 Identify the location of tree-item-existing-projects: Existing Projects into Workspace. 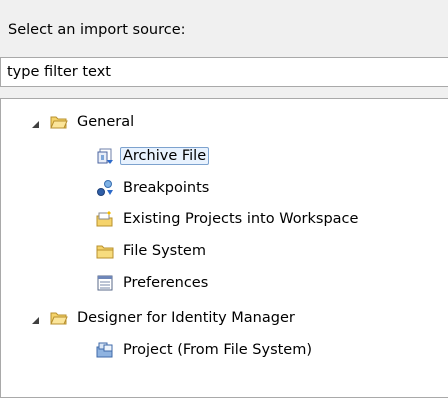
(228, 219).